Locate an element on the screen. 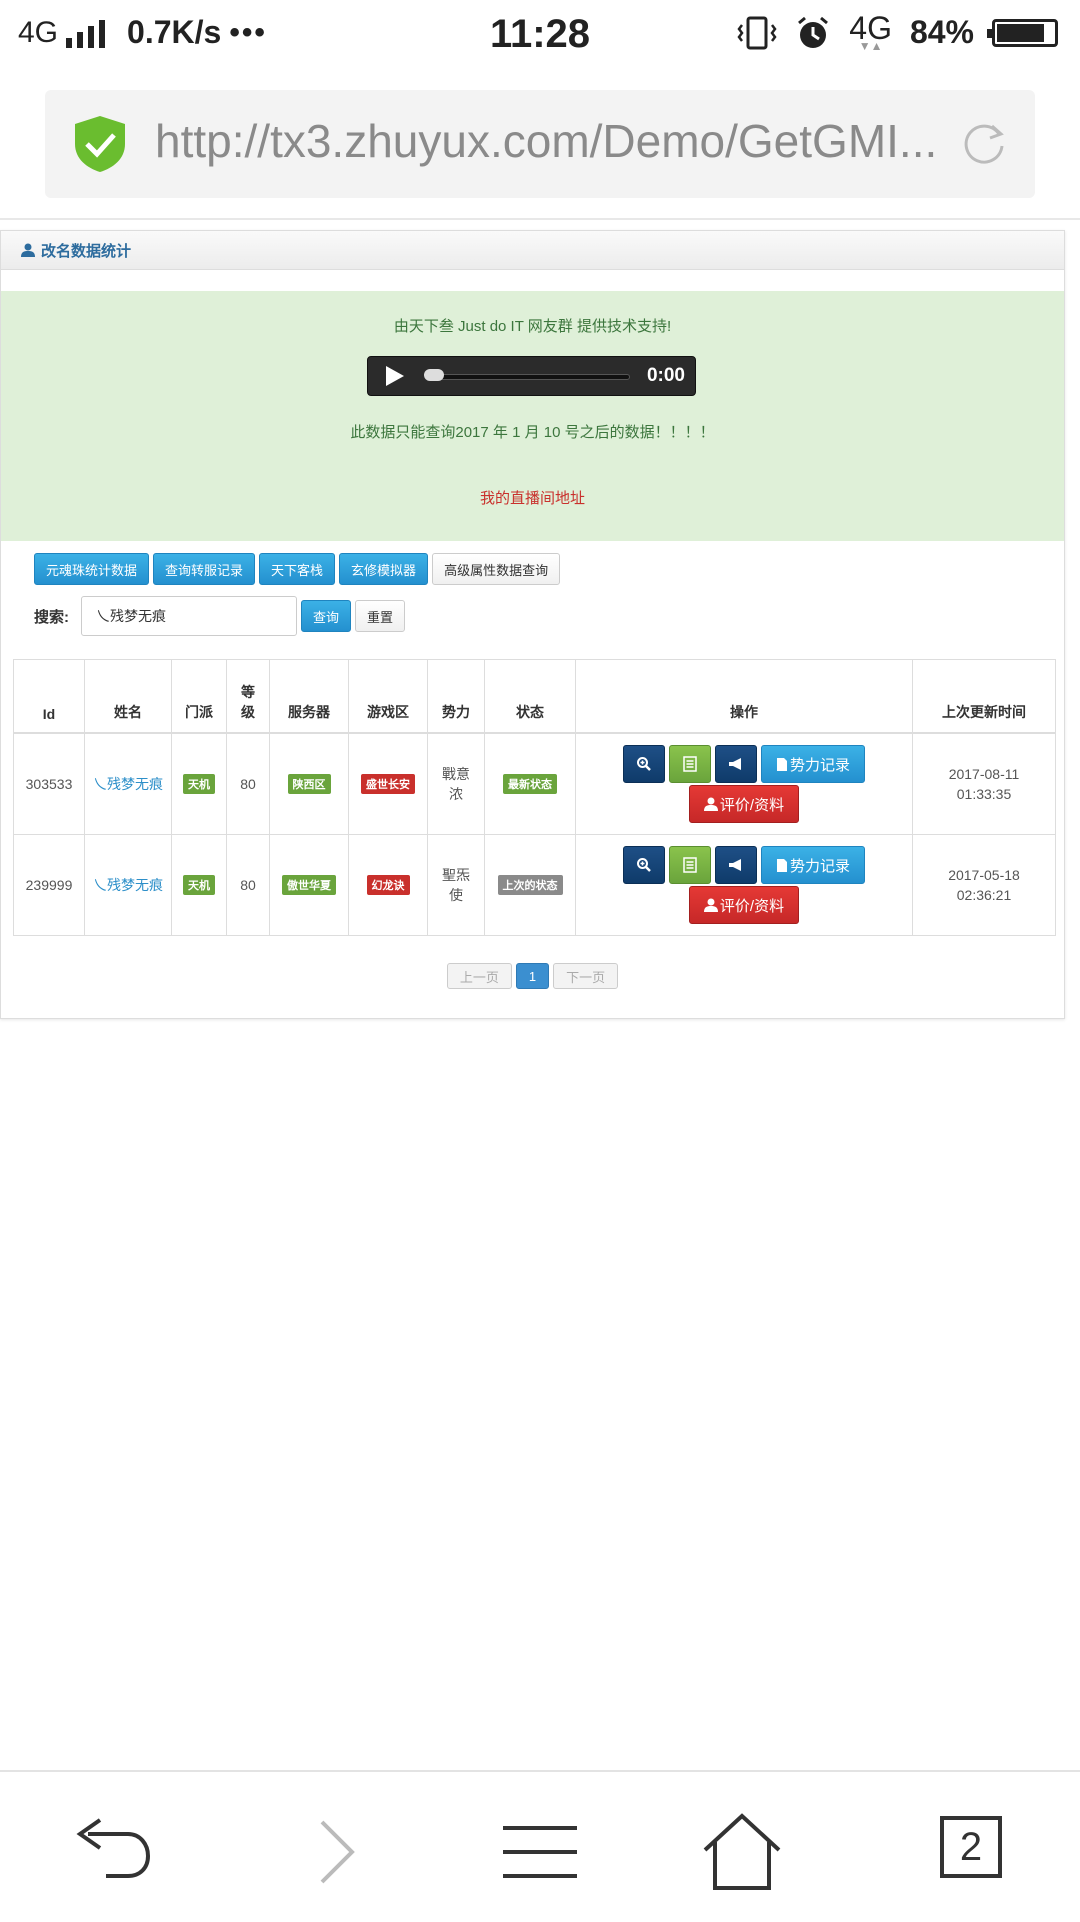 Image resolution: width=1080 pixels, height=1922 pixels. cell-status: 上次的状态 is located at coordinates (530, 885).